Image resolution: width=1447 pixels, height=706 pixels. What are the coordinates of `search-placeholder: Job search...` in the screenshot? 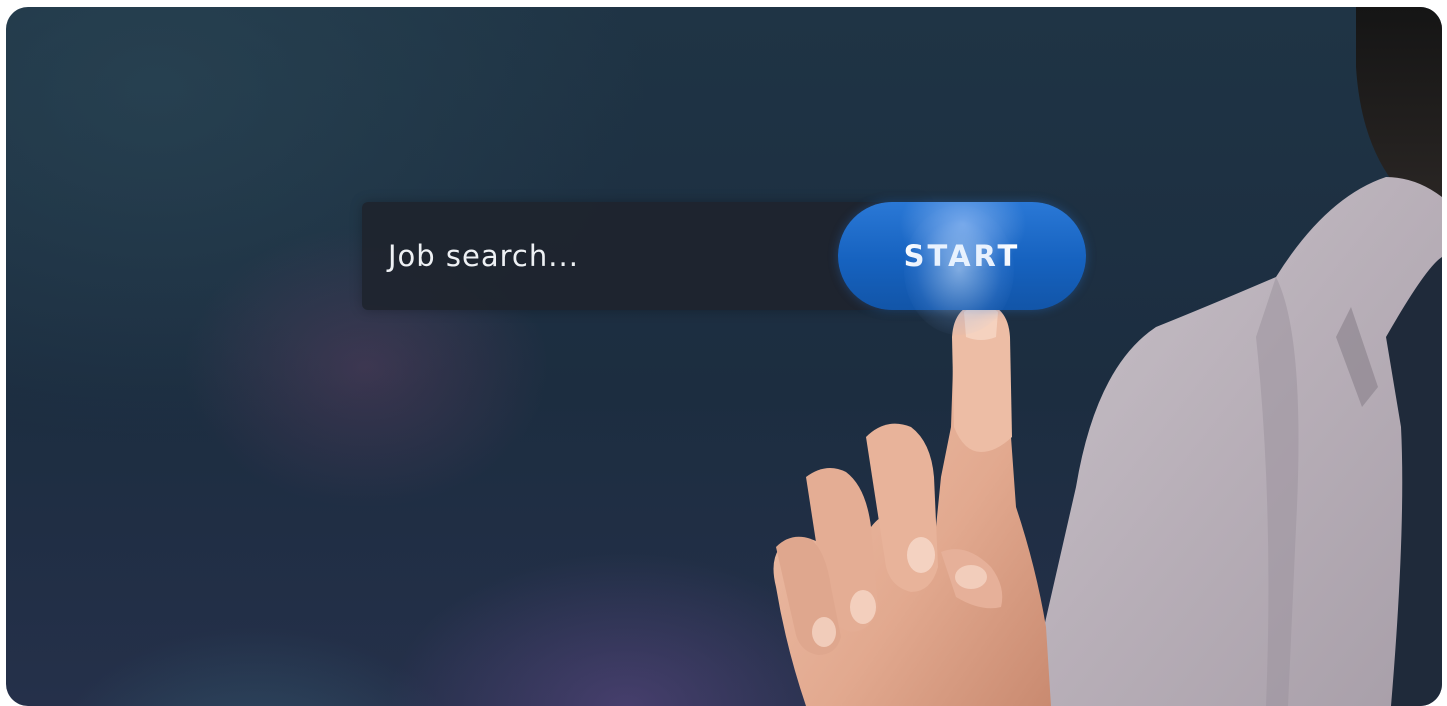 It's located at (483, 256).